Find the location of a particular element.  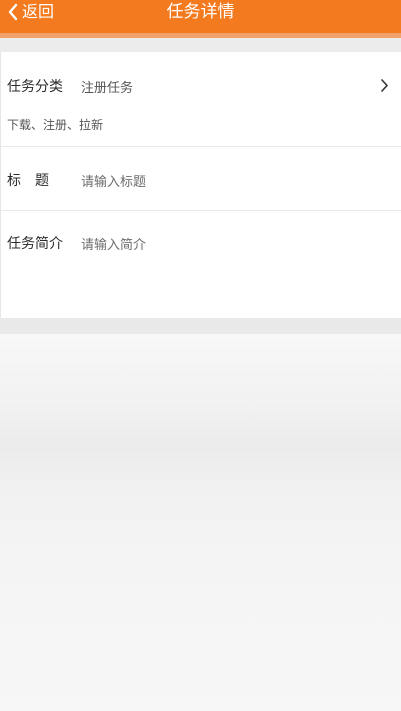

category-row: 任务分类 注册任务 下载、注册、拉新 is located at coordinates (201, 99).